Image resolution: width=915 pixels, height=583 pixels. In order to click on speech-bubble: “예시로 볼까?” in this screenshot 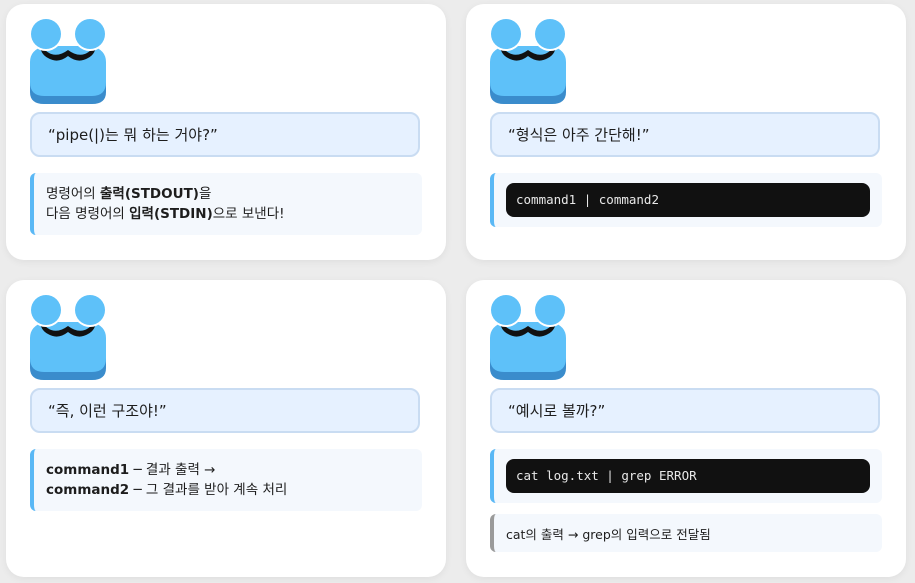, I will do `click(685, 410)`.